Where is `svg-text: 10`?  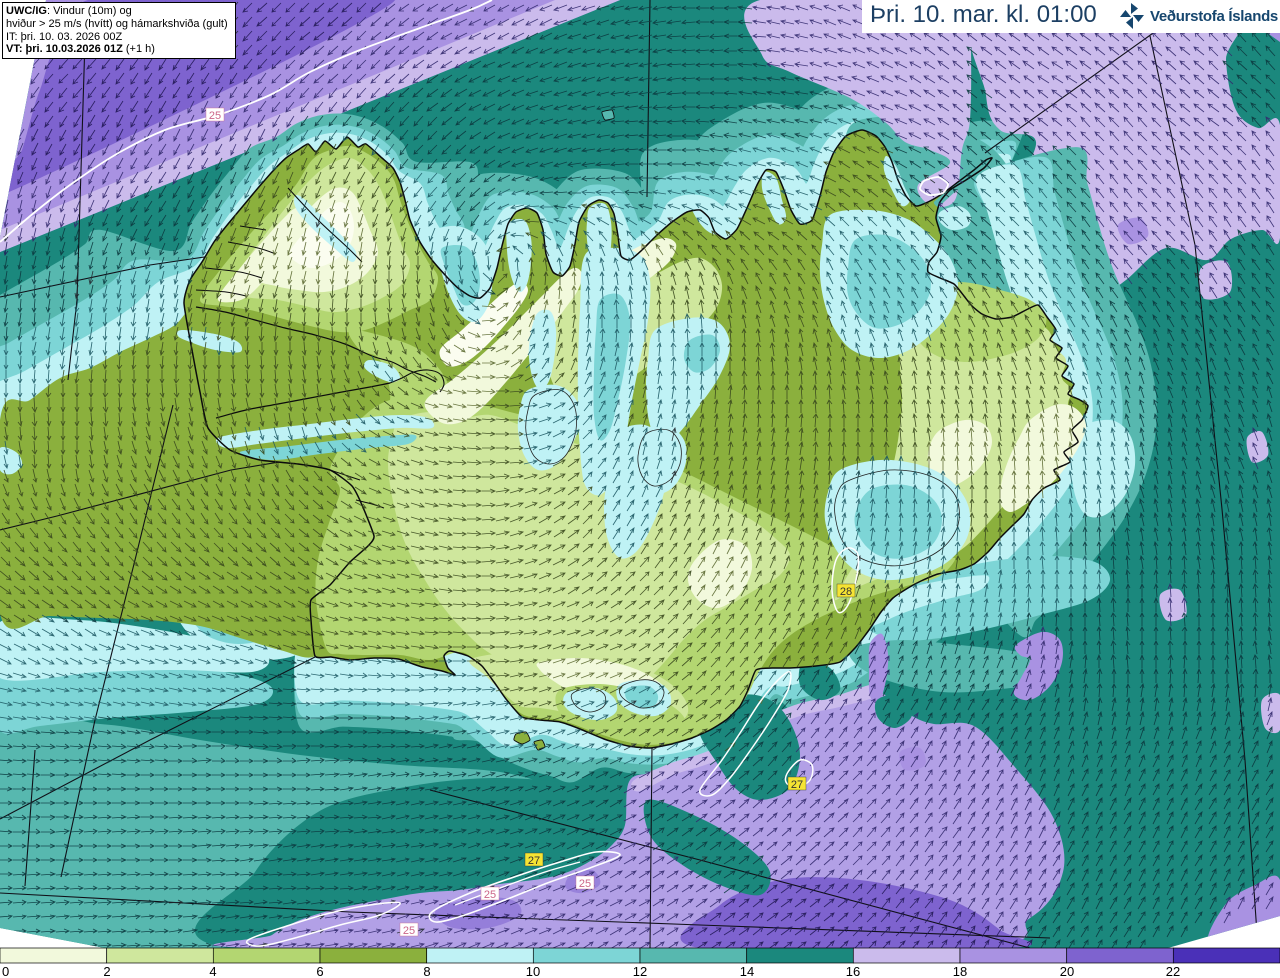 svg-text: 10 is located at coordinates (533, 971).